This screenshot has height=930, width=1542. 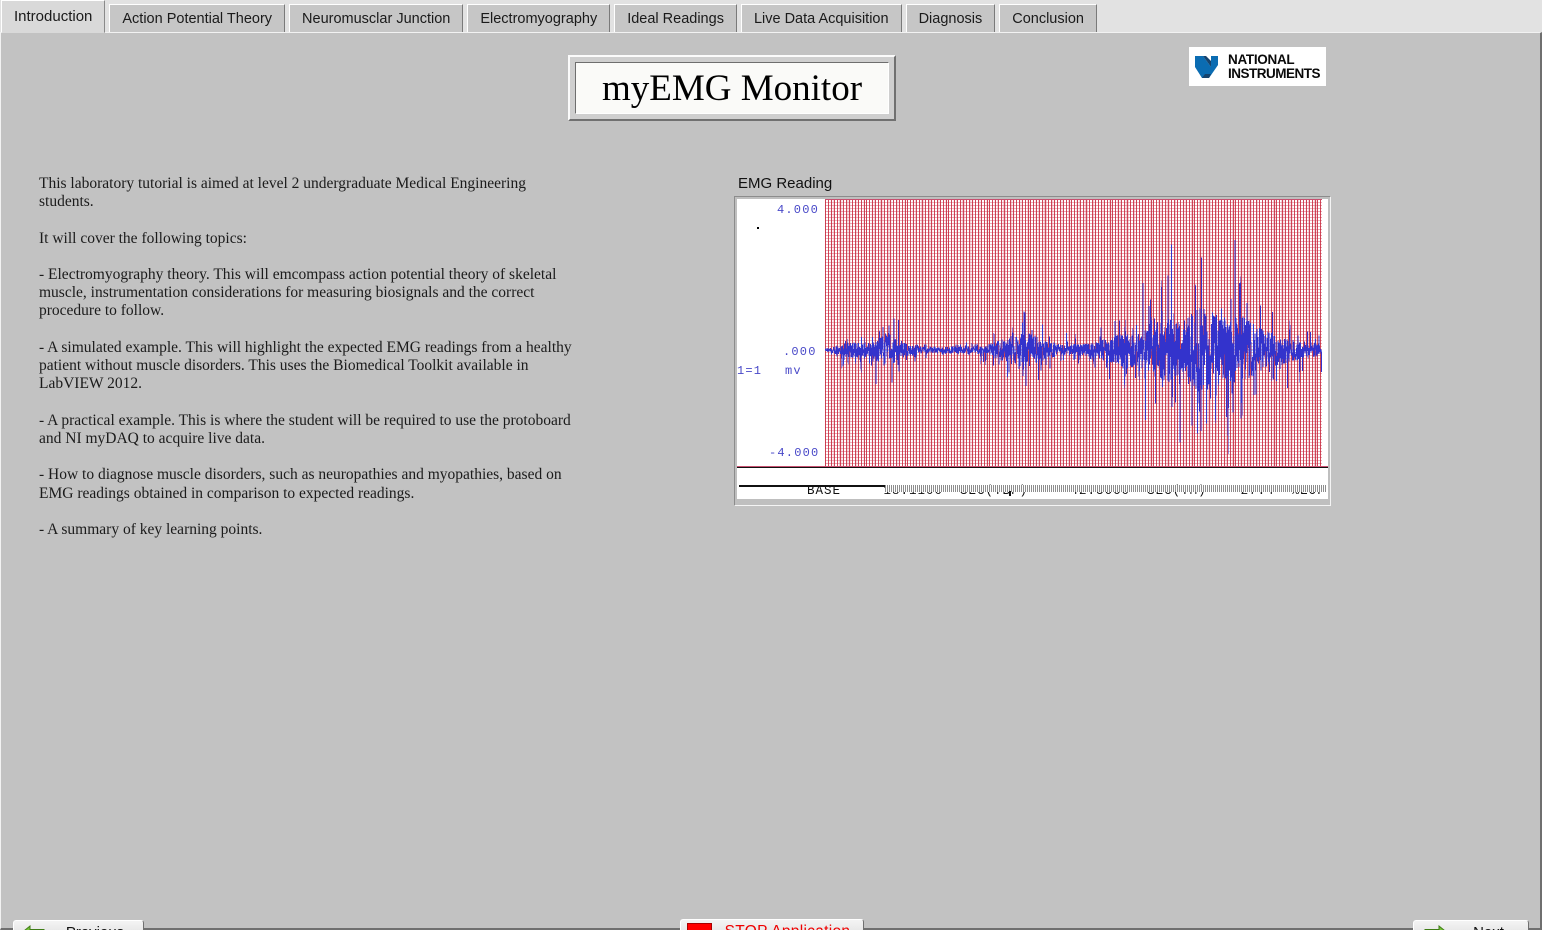 I want to click on emg-plot-area: 4.000 .000 mv 1=1 -4.000, so click(x=1032, y=333).